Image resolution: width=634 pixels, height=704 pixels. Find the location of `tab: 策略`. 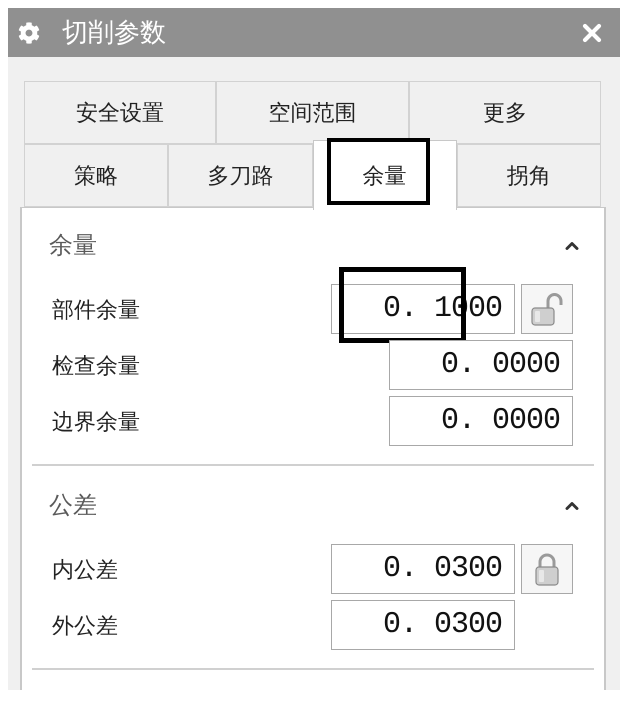

tab: 策略 is located at coordinates (96, 175).